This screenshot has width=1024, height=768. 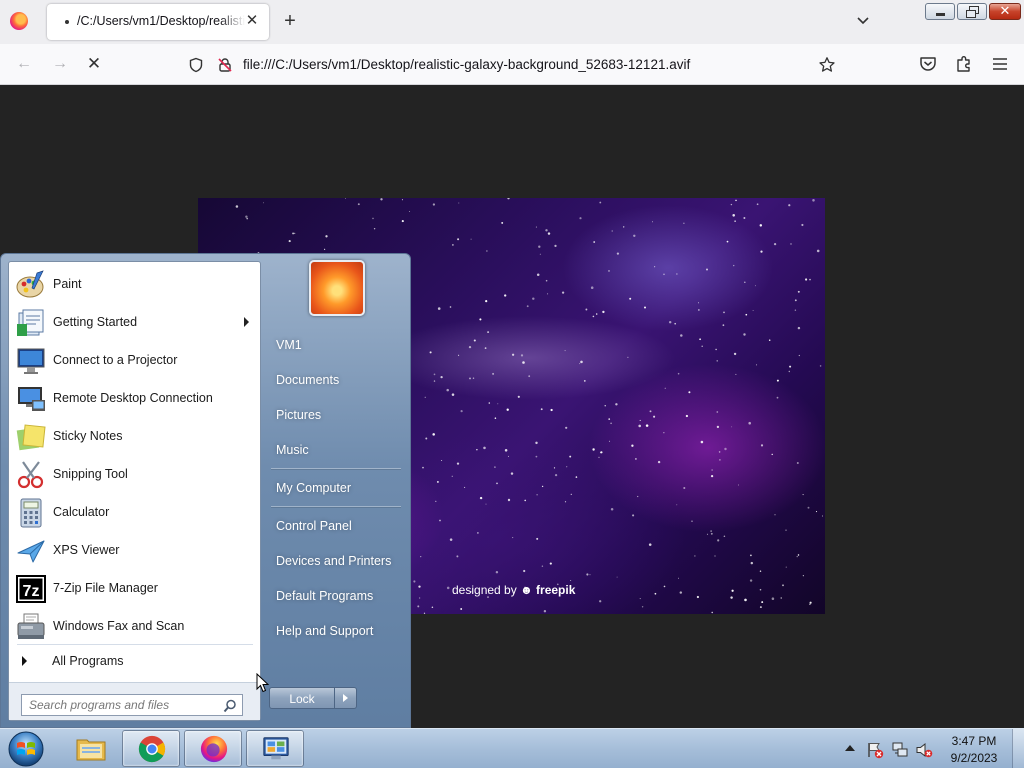 What do you see at coordinates (900, 750) in the screenshot?
I see `network-icon` at bounding box center [900, 750].